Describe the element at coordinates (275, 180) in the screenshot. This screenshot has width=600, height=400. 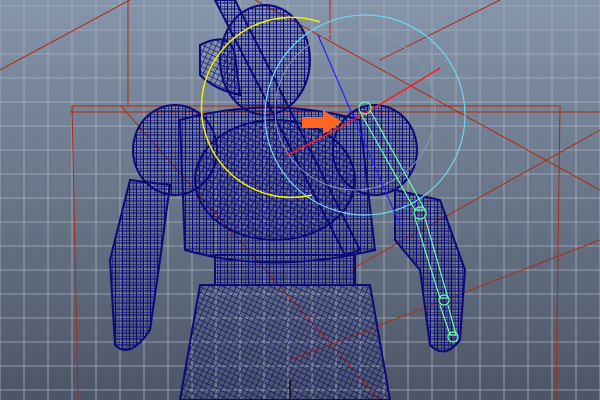
I see `chest` at that location.